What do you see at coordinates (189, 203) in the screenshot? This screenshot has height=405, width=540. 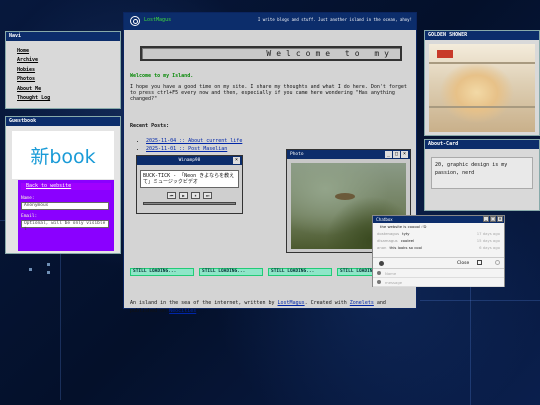 I see `seek-bar` at bounding box center [189, 203].